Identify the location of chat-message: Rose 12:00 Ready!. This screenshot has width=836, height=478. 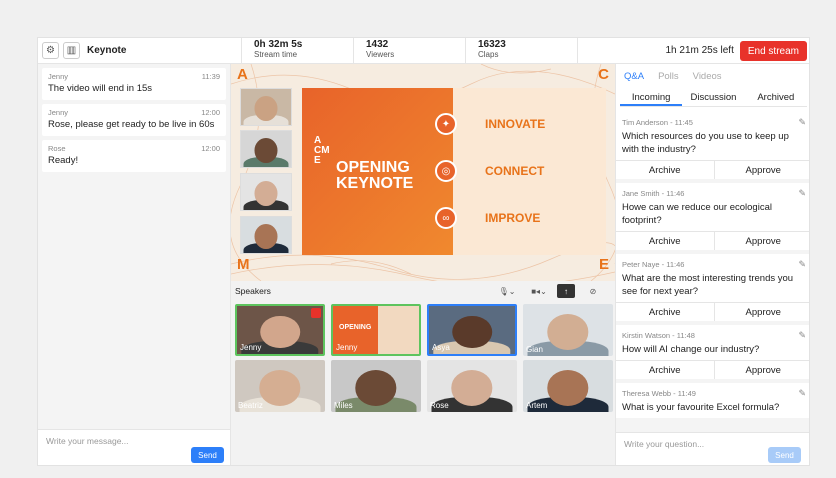
(134, 156).